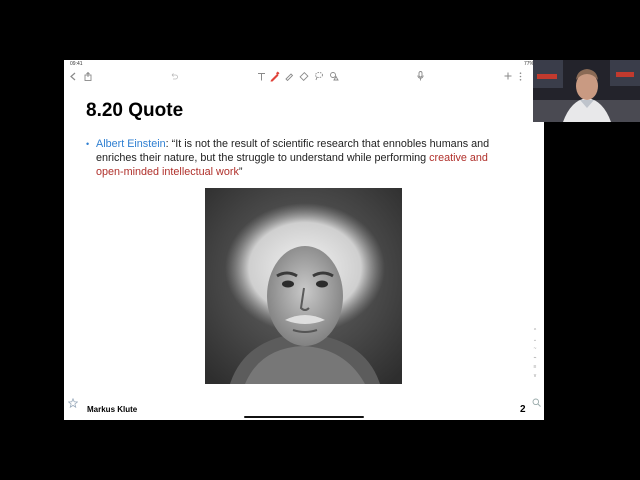  Describe the element at coordinates (73, 403) in the screenshot. I see `bookmark-icon` at that location.